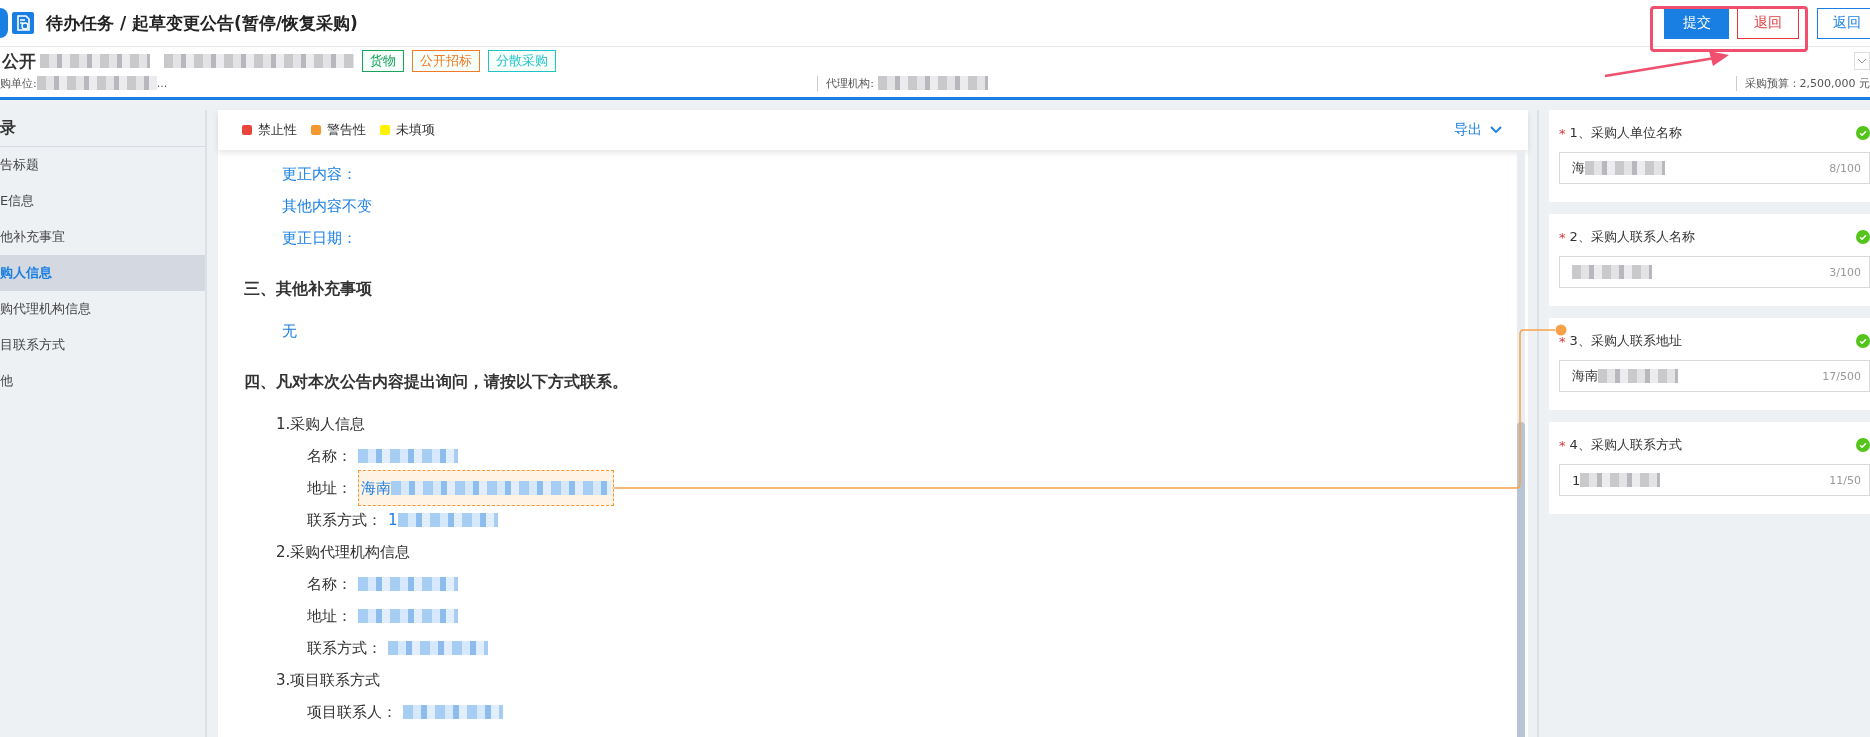  I want to click on export-button: 导出, so click(1478, 130).